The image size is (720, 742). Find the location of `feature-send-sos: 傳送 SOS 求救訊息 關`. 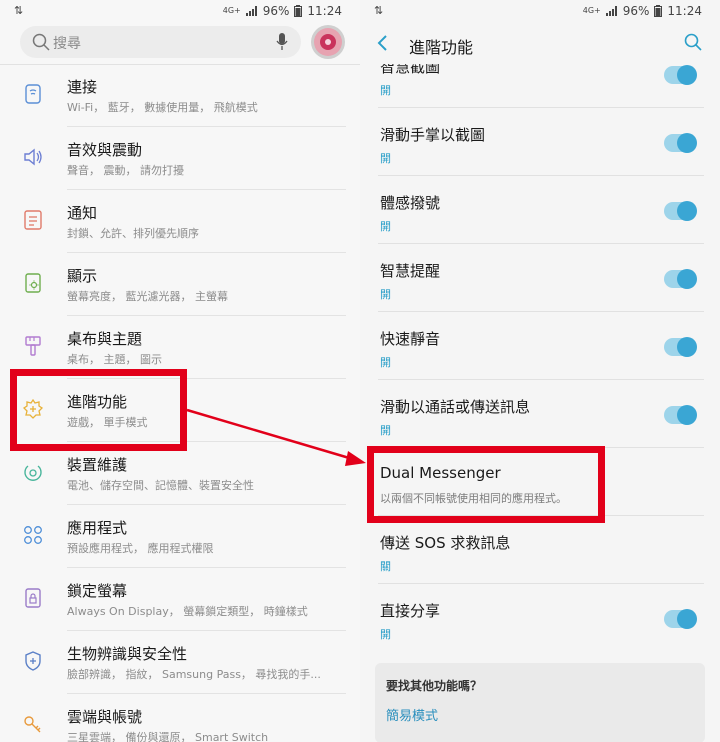

feature-send-sos: 傳送 SOS 求救訊息 關 is located at coordinates (540, 550).